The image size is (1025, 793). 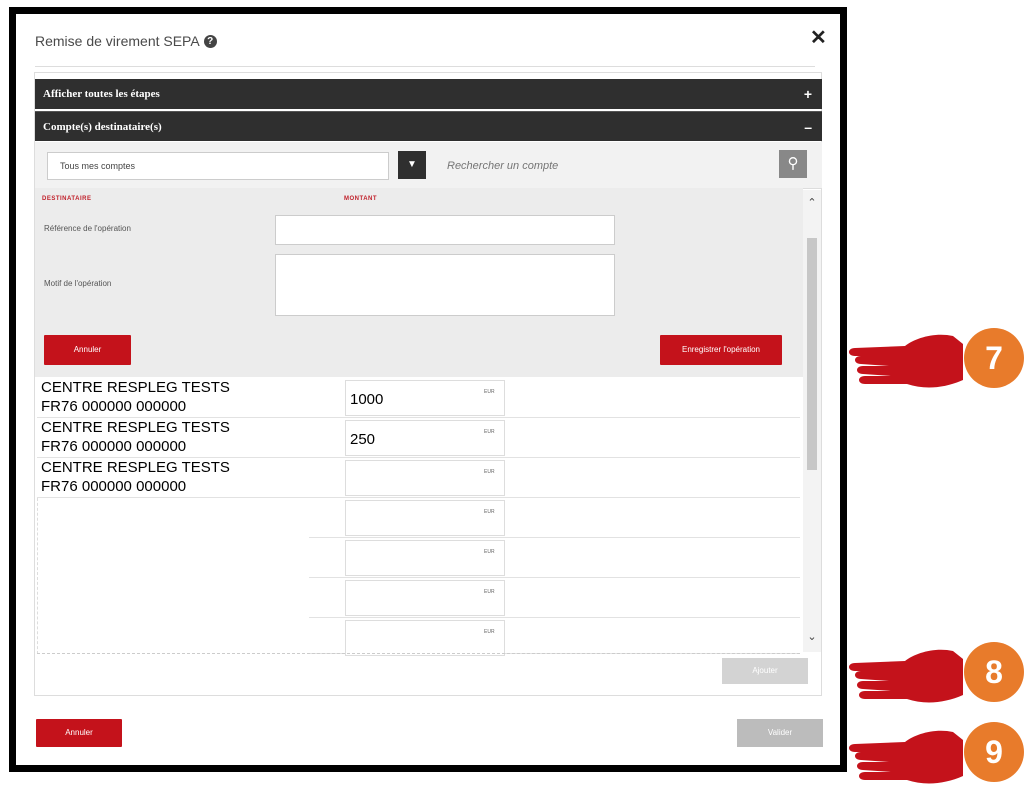 What do you see at coordinates (102, 127) in the screenshot?
I see `accordion-recipients-label: Compte(s) destinataire(s)` at bounding box center [102, 127].